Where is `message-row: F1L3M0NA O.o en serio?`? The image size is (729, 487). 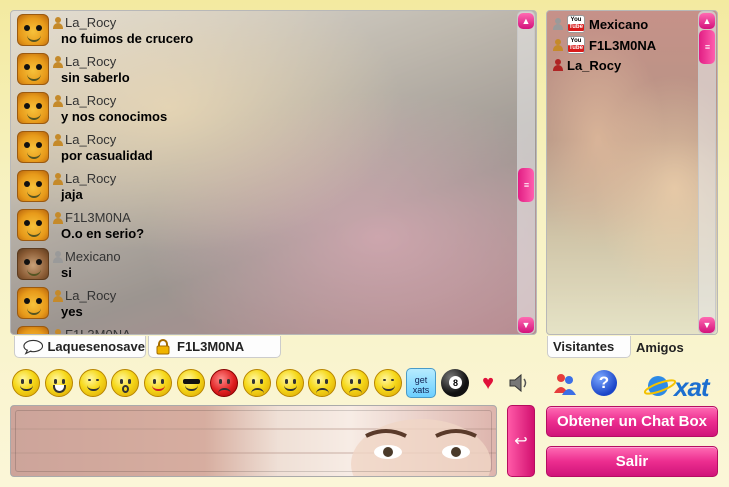
message-row: F1L3M0NA O.o en serio? is located at coordinates (137, 225).